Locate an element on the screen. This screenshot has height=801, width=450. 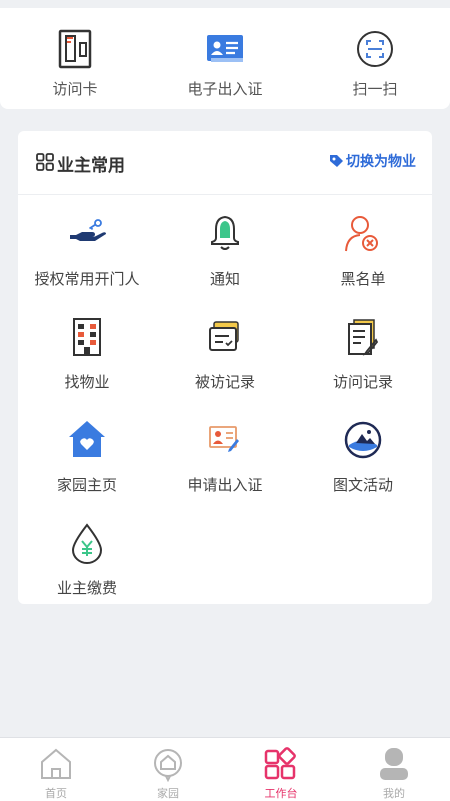
tab-profile: 我的 is located at coordinates (394, 769).